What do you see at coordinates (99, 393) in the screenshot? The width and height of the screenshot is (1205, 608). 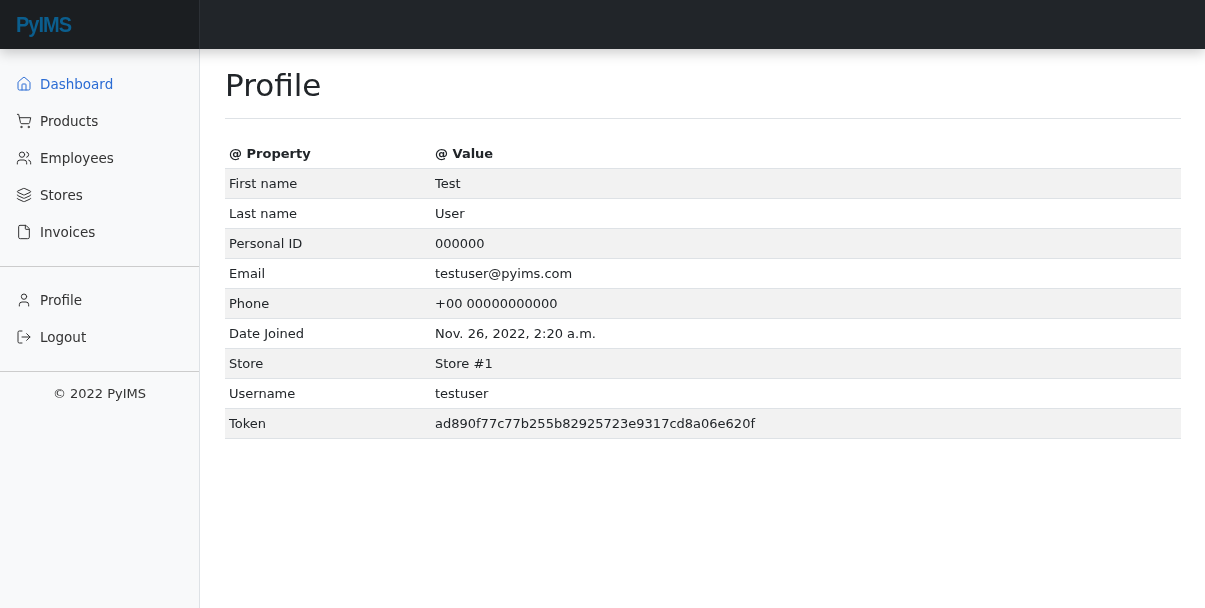 I see `copyright-text: © 2022 PyIMS` at bounding box center [99, 393].